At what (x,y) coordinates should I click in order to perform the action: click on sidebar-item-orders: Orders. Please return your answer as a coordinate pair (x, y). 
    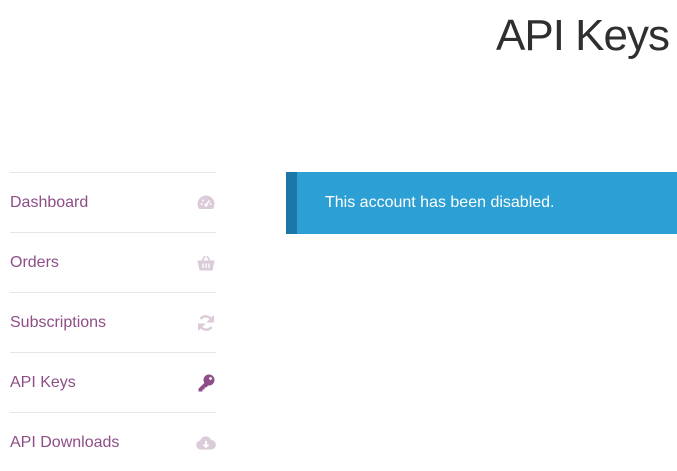
    Looking at the image, I should click on (113, 263).